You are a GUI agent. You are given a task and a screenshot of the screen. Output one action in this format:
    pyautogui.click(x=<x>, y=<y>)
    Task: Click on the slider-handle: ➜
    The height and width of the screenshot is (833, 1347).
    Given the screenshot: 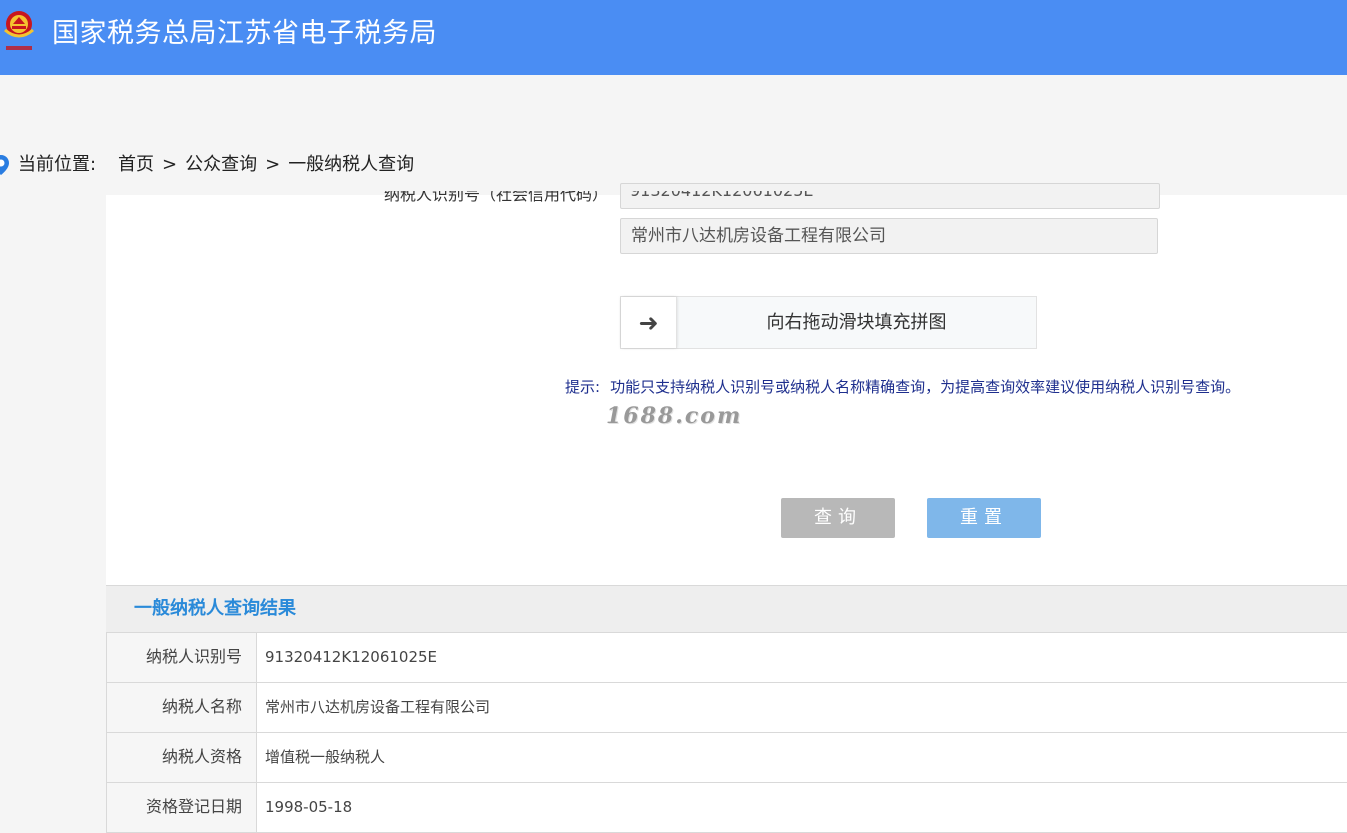 What is the action you would take?
    pyautogui.click(x=649, y=322)
    